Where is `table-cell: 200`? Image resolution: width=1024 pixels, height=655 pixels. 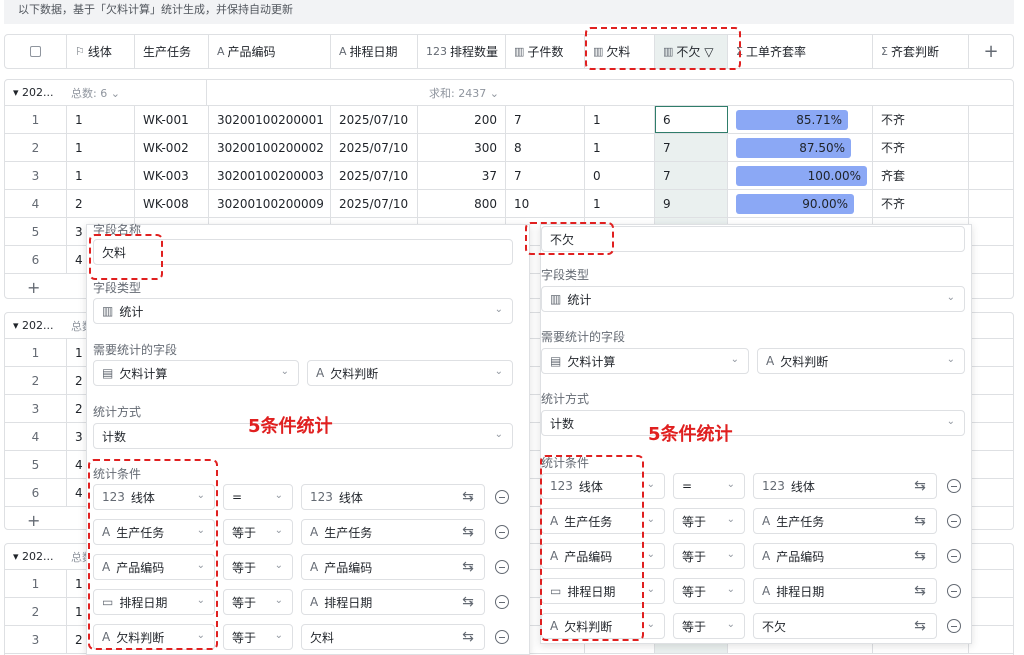 table-cell: 200 is located at coordinates (462, 119).